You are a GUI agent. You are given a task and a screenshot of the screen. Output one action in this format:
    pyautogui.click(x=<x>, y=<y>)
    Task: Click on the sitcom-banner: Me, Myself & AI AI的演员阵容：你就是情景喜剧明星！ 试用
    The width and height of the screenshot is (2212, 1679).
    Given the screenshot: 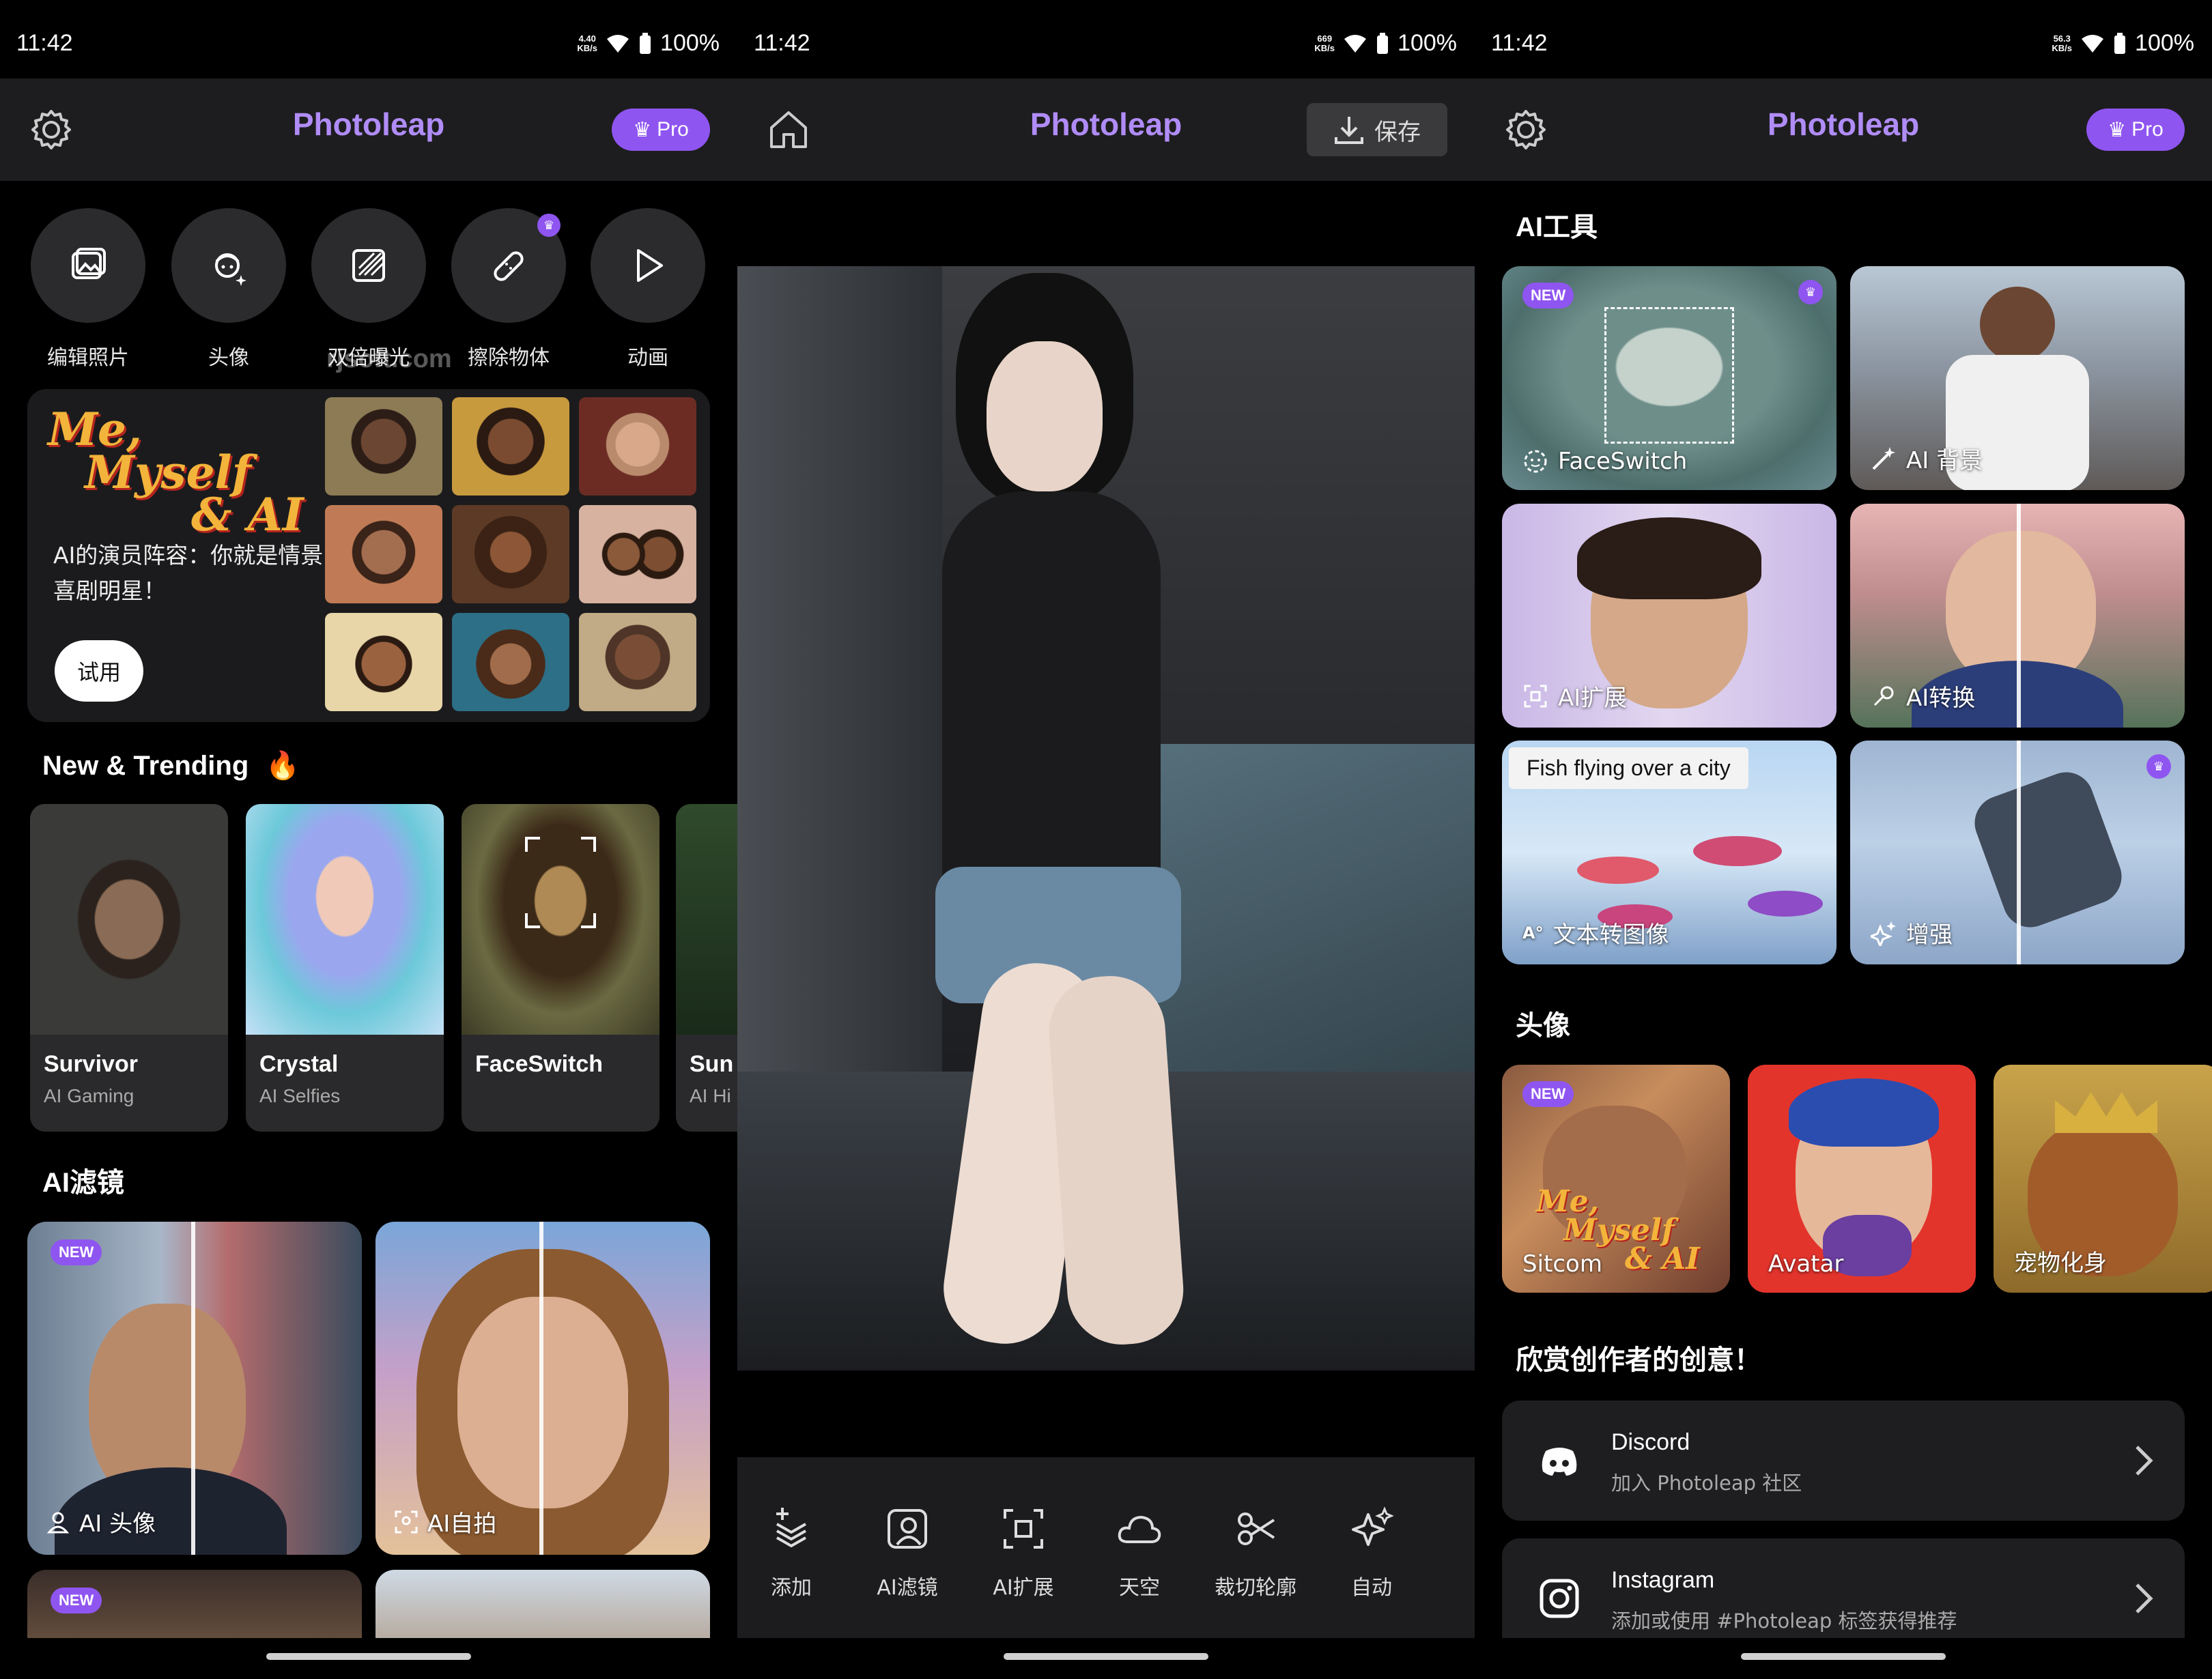 What is the action you would take?
    pyautogui.click(x=368, y=555)
    